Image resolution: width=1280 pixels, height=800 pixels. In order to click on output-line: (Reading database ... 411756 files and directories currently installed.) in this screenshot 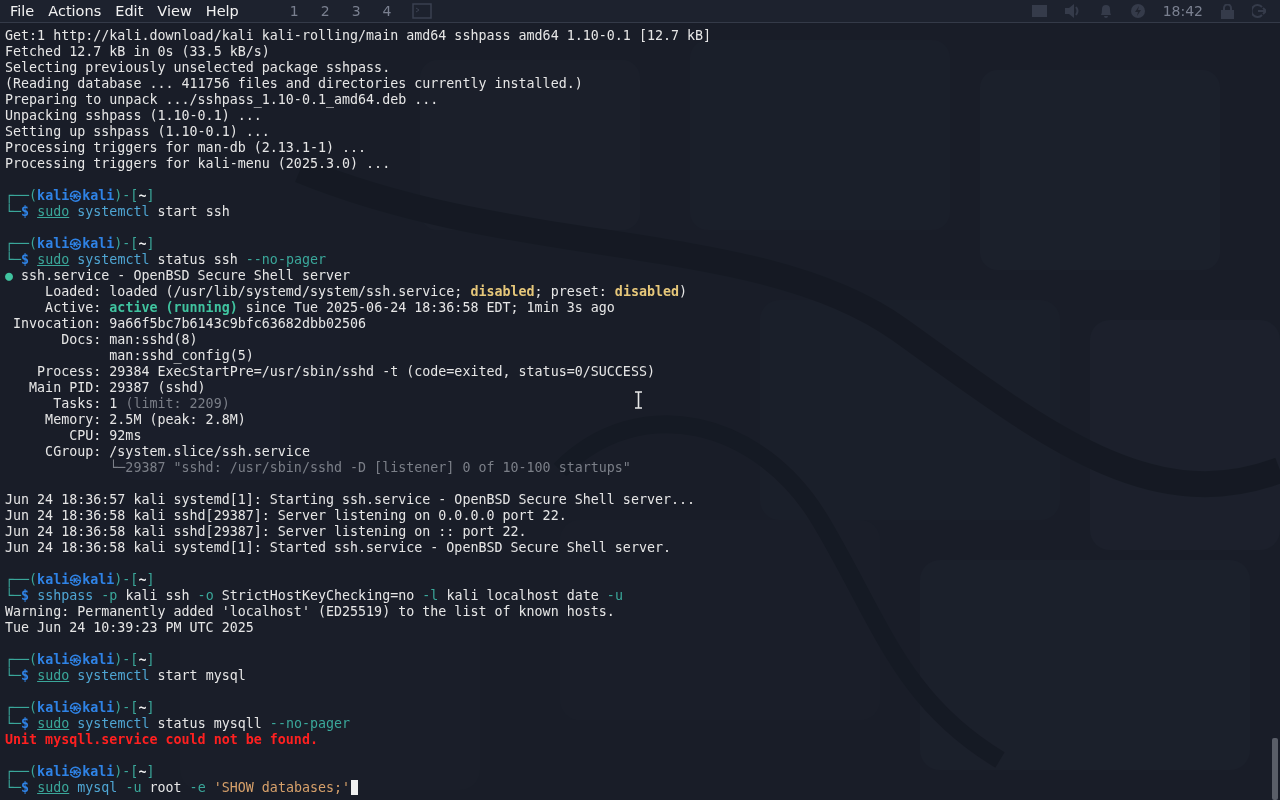, I will do `click(294, 83)`.